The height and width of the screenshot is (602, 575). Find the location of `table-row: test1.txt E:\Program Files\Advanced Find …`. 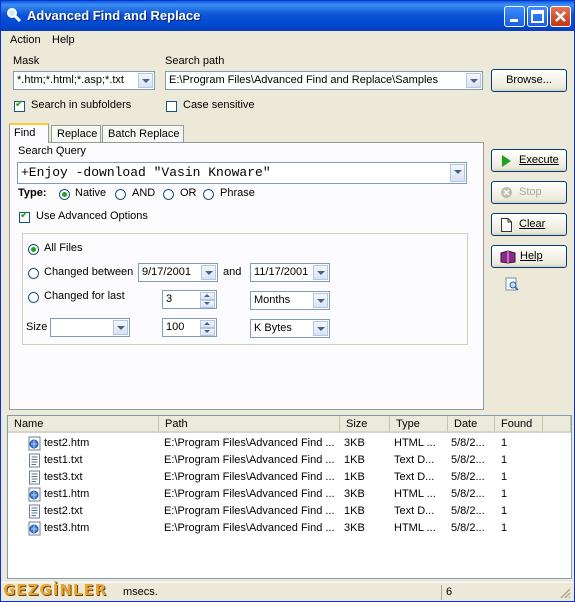

table-row: test1.txt E:\Program Files\Advanced Find … is located at coordinates (289, 460).